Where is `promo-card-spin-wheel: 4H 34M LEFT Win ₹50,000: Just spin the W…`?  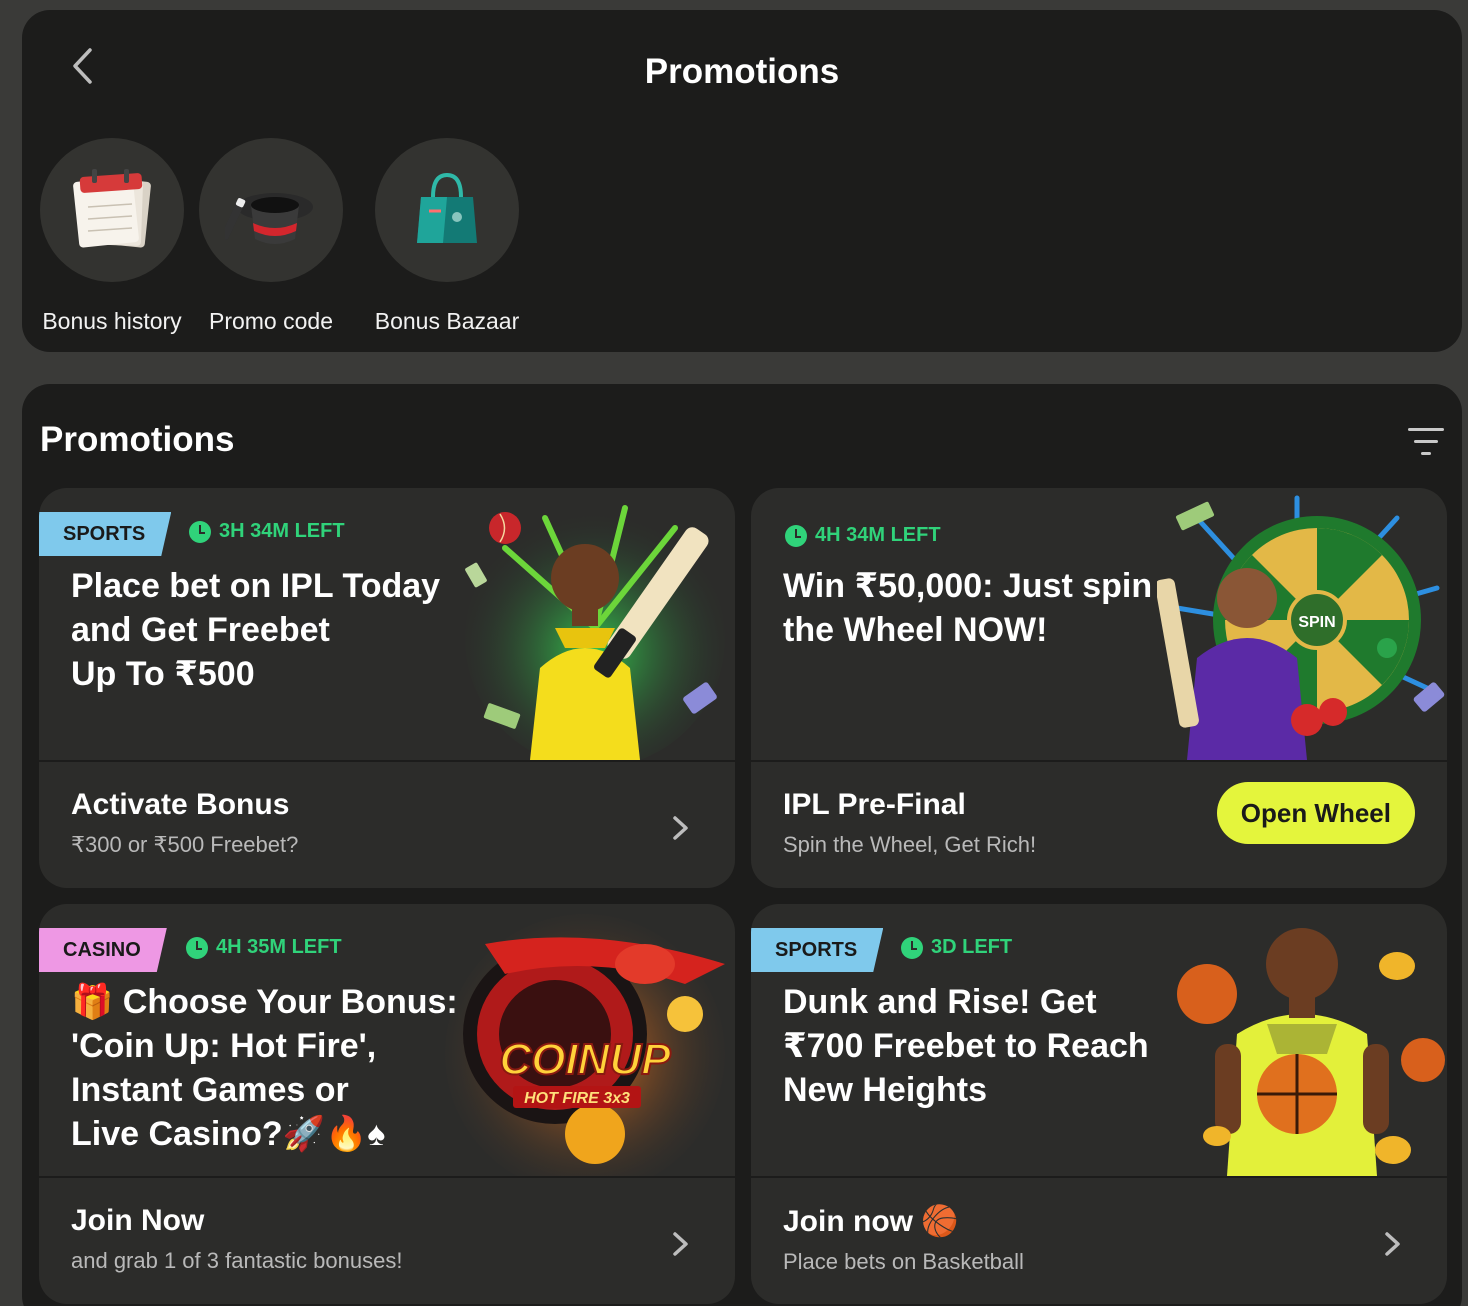
promo-card-spin-wheel: 4H 34M LEFT Win ₹50,000: Just spin the W… is located at coordinates (1099, 688).